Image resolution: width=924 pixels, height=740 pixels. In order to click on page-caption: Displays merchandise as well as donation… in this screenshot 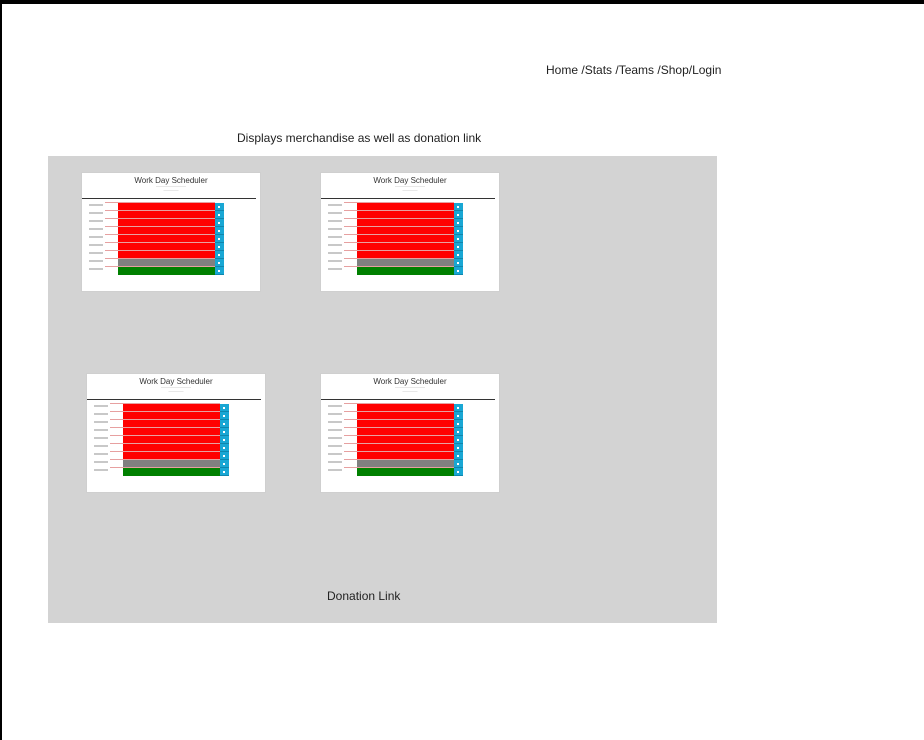, I will do `click(359, 138)`.